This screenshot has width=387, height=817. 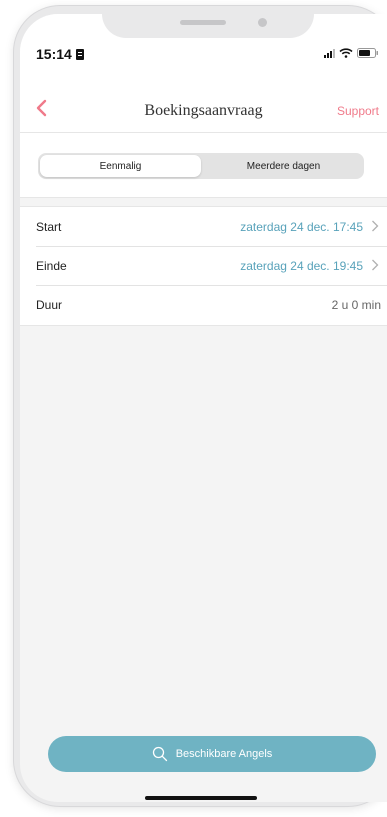 I want to click on device-speaker, so click(x=203, y=22).